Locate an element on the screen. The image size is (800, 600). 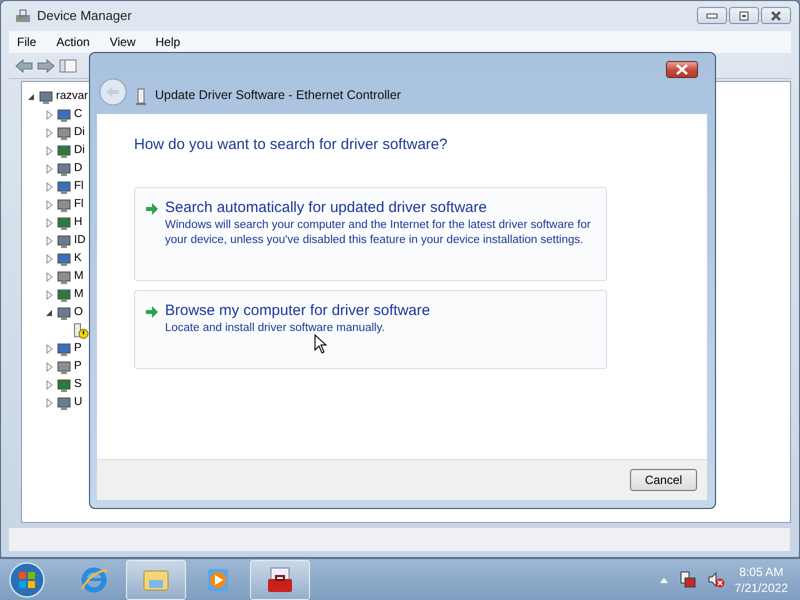
dialog-title: Update Driver Software - Ethernet Controller is located at coordinates (278, 95).